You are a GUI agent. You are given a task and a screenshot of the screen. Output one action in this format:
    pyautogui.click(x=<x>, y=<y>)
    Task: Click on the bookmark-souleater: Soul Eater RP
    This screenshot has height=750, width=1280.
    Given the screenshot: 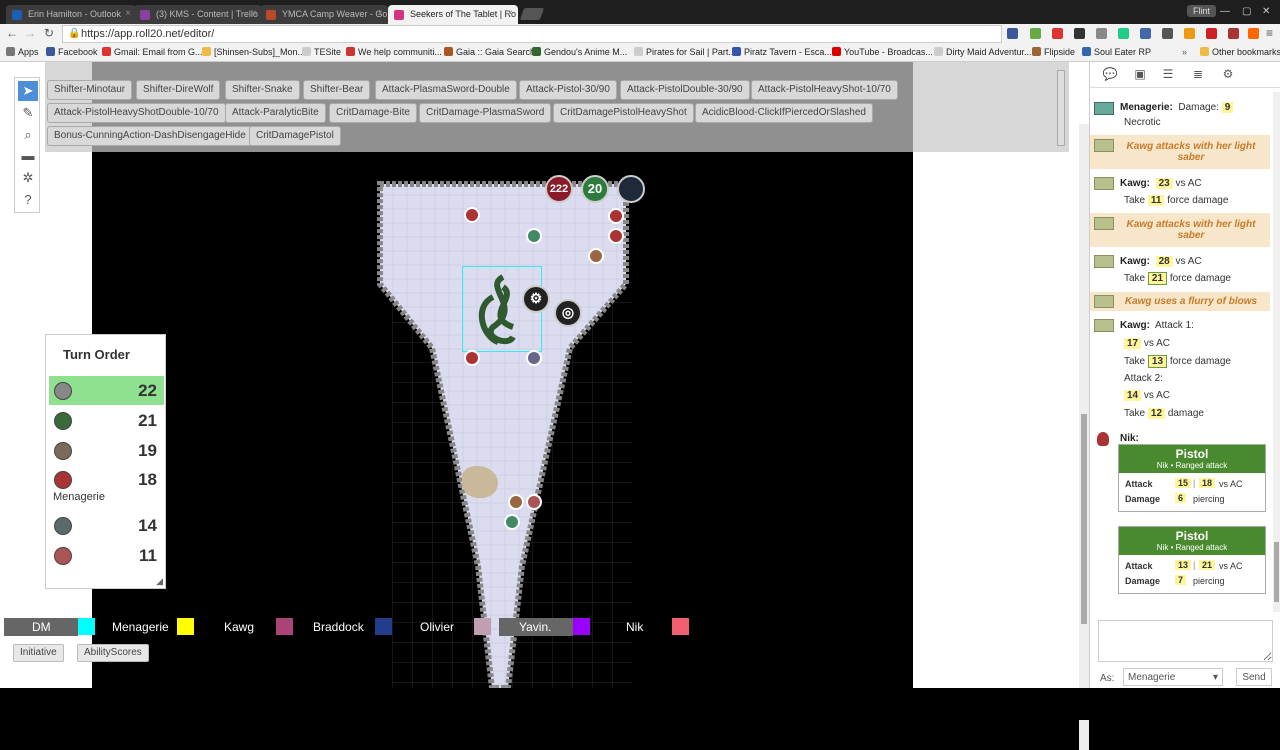 What is the action you would take?
    pyautogui.click(x=1116, y=52)
    